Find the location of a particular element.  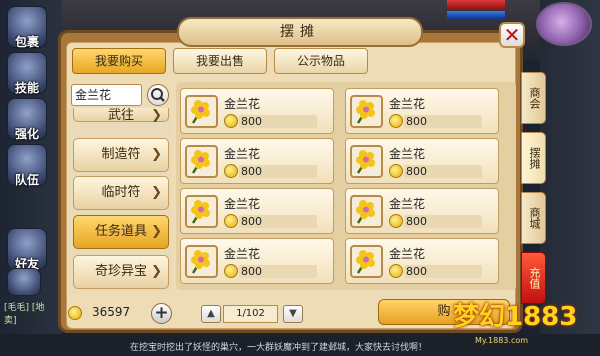

gold-coin-icon is located at coordinates (75, 313).